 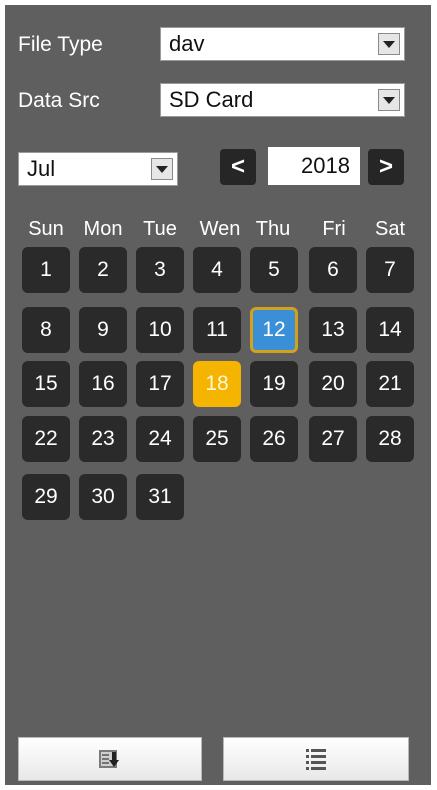 I want to click on calendar-day-1: 1, so click(x=46, y=270).